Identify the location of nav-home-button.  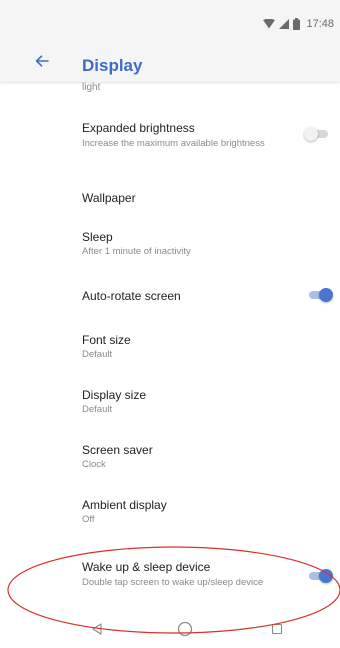
(185, 631).